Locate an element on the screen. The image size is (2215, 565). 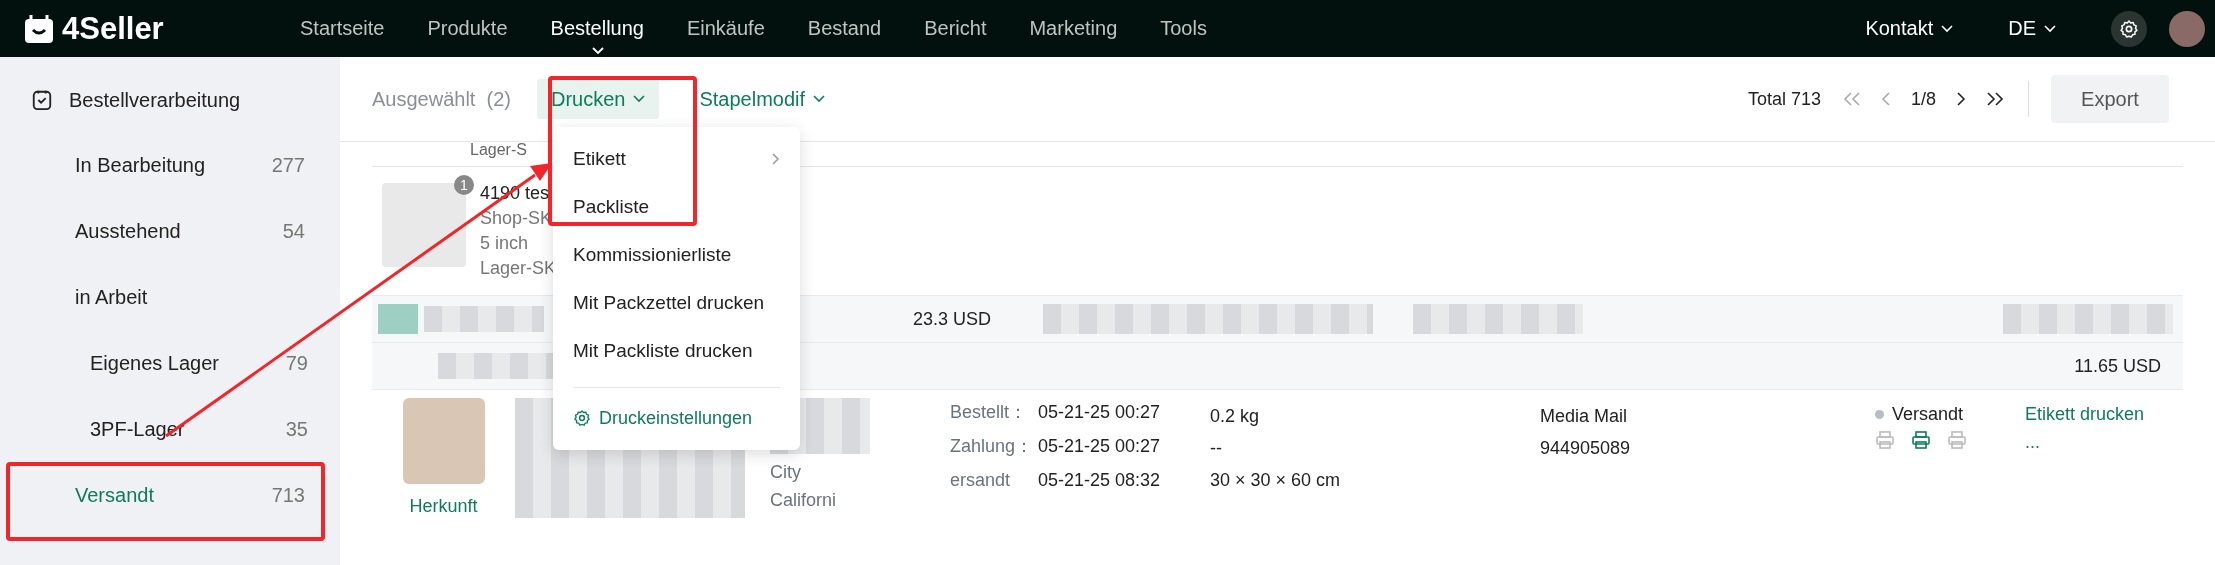
menu-item: Druckeinstellungen is located at coordinates (676, 418).